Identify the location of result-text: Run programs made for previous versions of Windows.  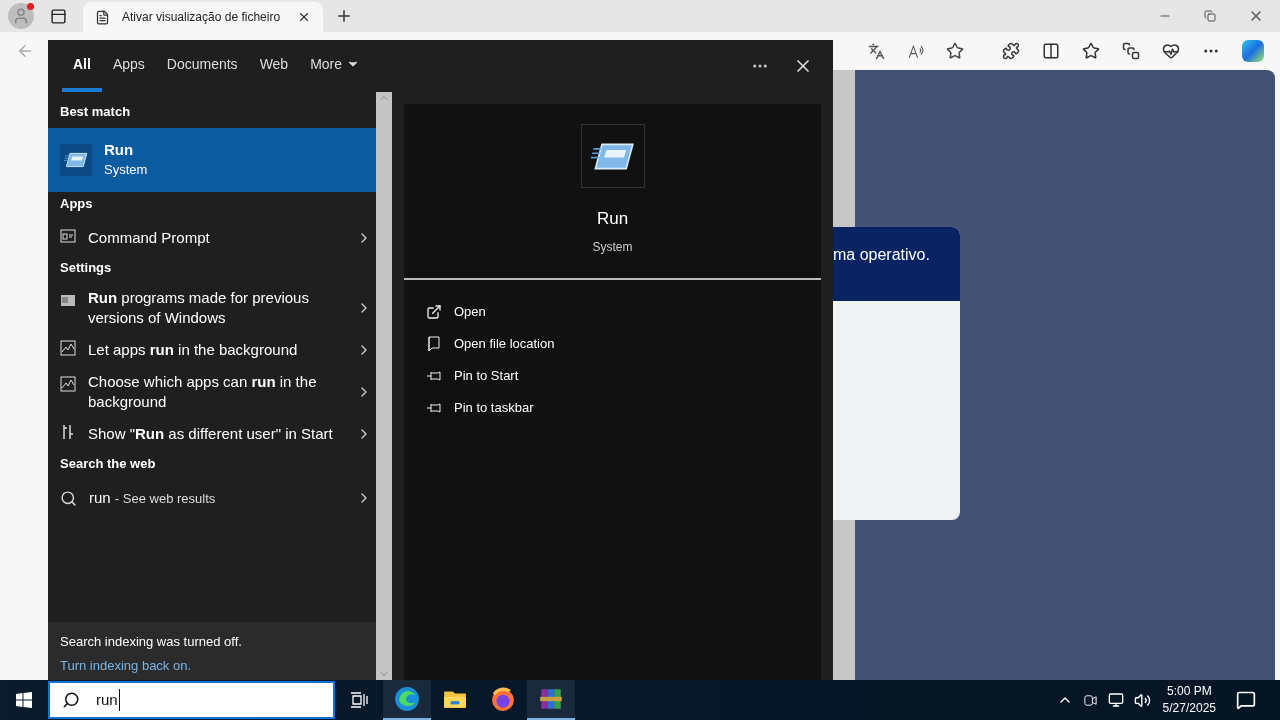
(199, 308).